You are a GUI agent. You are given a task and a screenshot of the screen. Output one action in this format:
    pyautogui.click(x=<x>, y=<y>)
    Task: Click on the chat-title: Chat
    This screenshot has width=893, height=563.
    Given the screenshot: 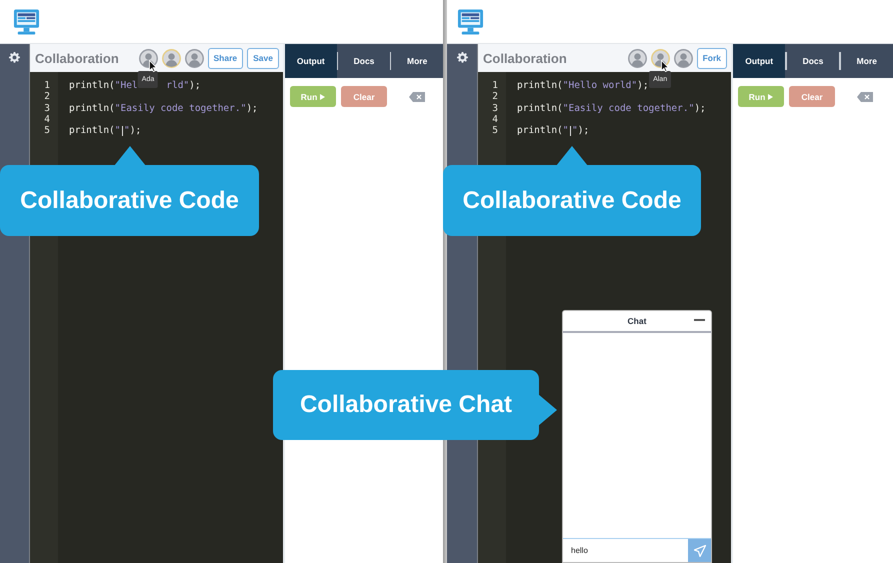 What is the action you would take?
    pyautogui.click(x=637, y=321)
    